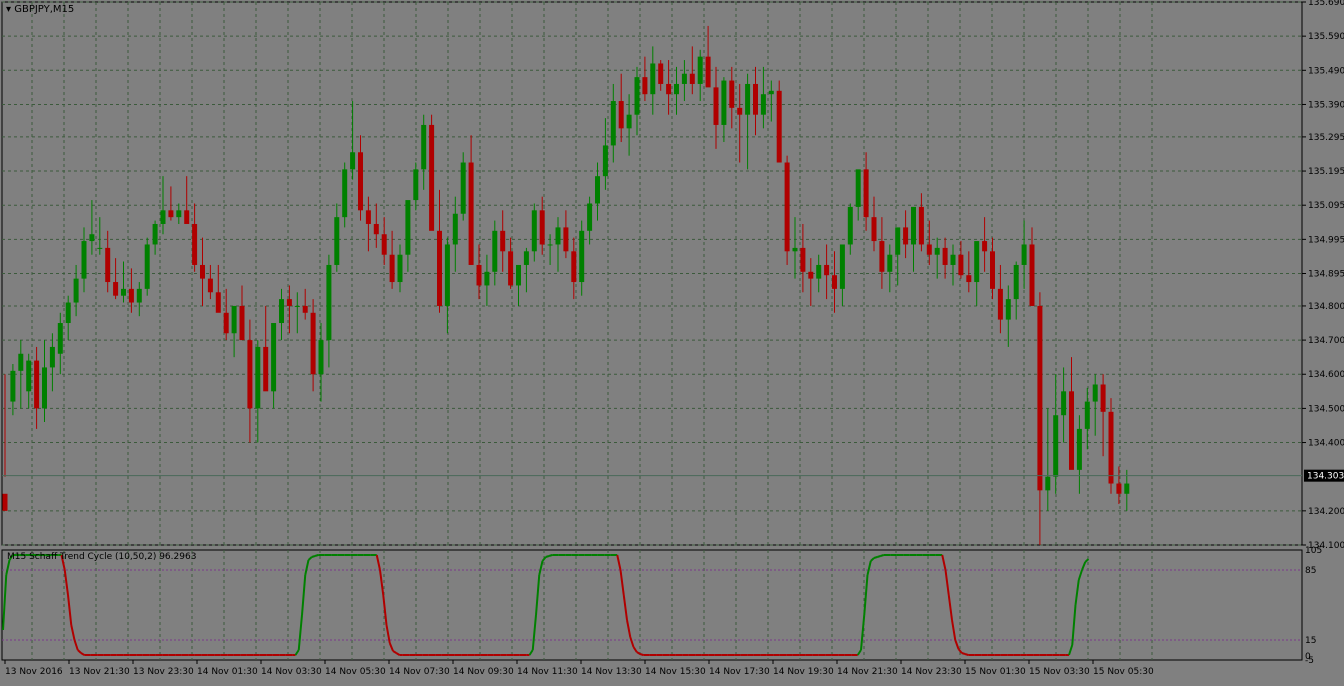  I want to click on time-tick-label: 14 Nov 13:30, so click(611, 672).